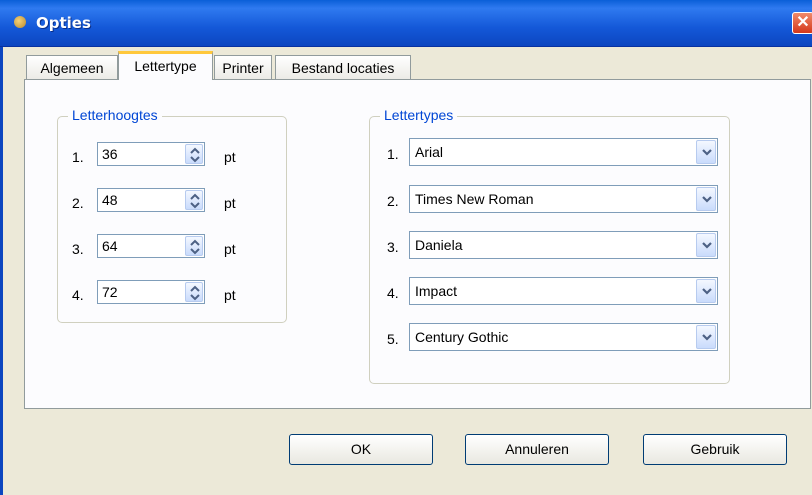  I want to click on app-icon, so click(20, 22).